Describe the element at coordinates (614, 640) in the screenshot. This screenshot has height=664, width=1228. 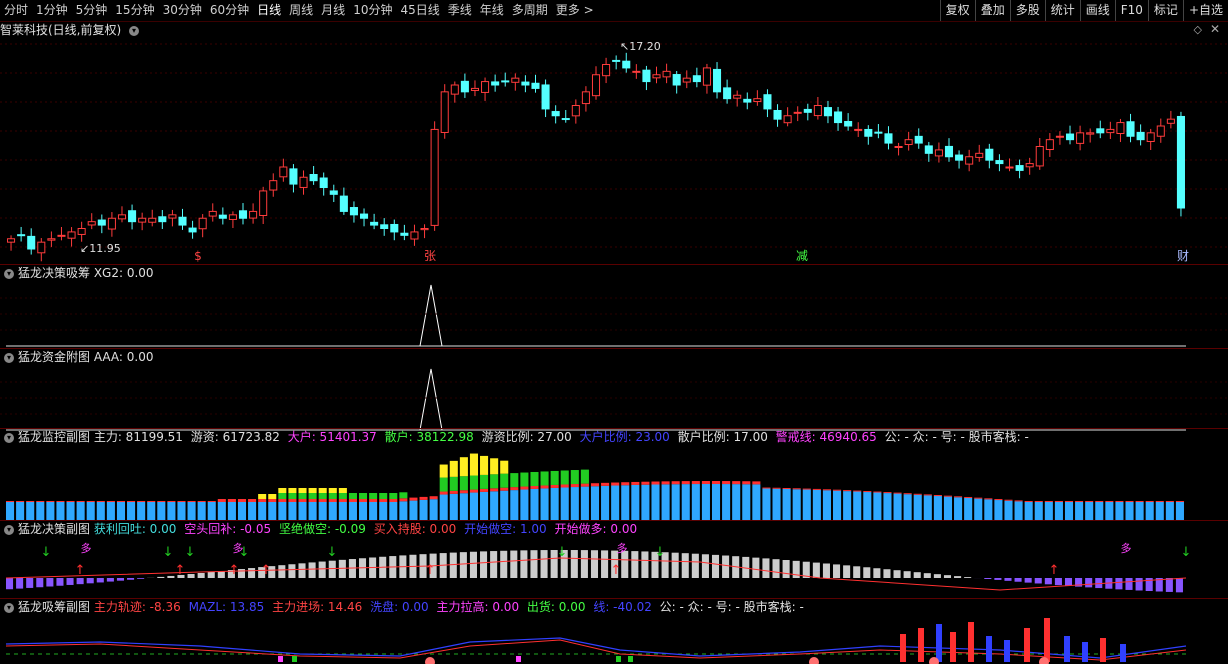
I see `panel5-chart` at that location.